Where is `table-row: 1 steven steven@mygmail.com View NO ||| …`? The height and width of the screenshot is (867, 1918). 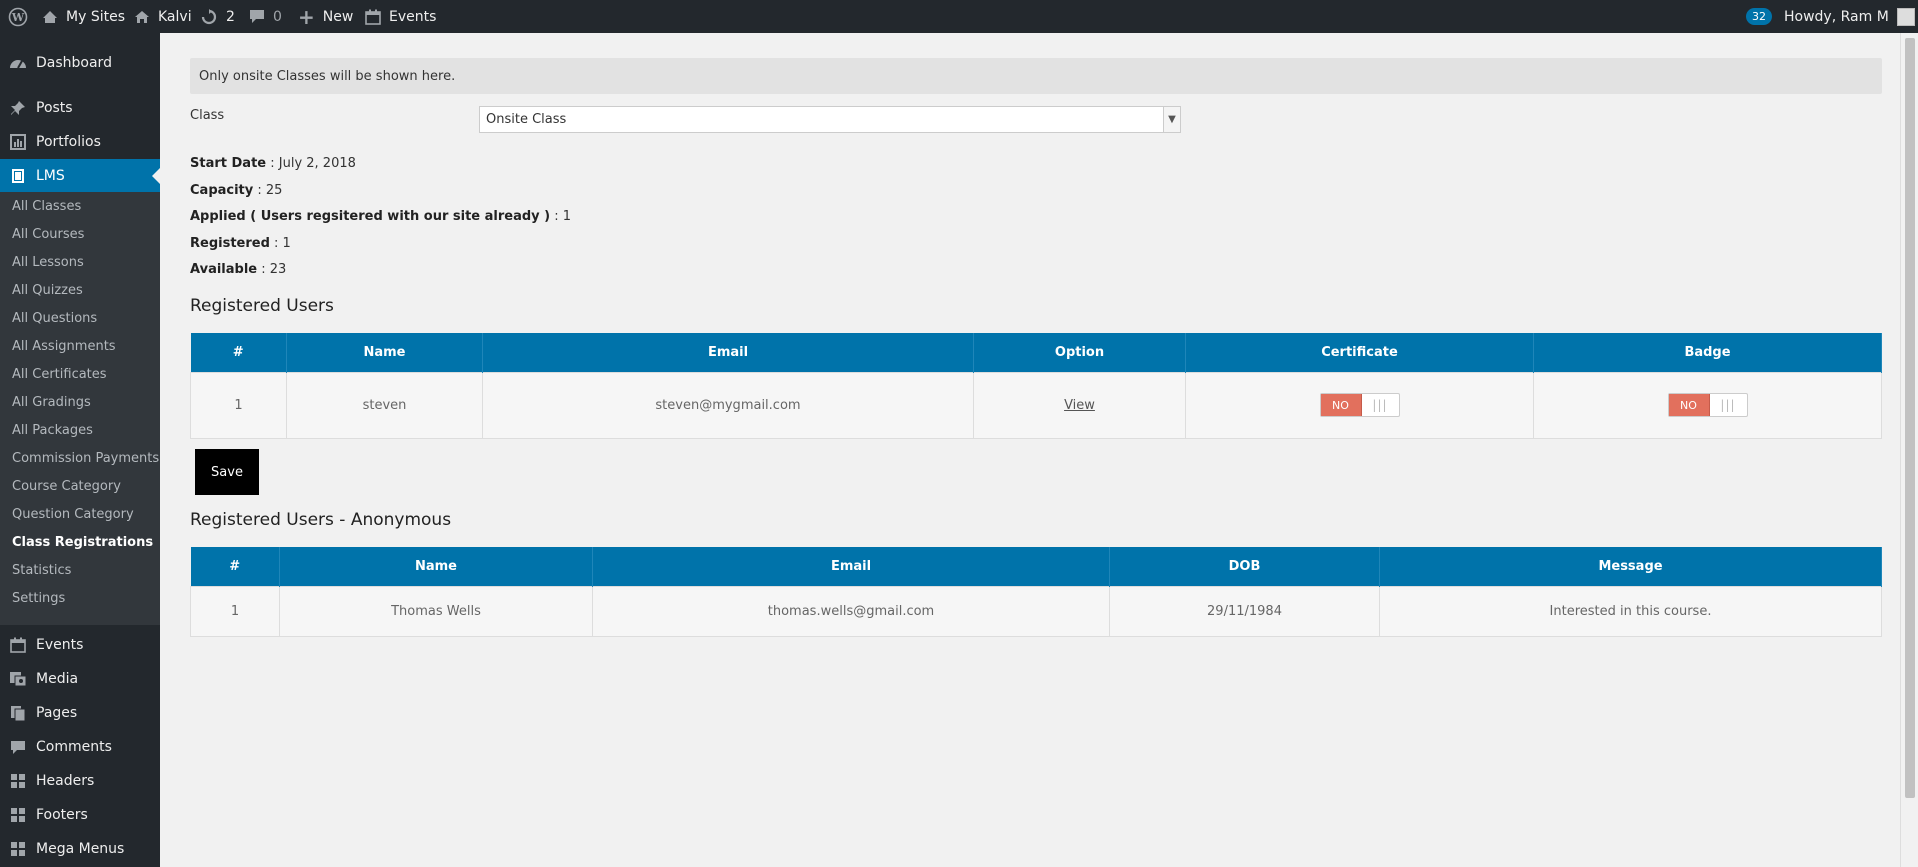
table-row: 1 steven steven@mygmail.com View NO ||| … is located at coordinates (1036, 405).